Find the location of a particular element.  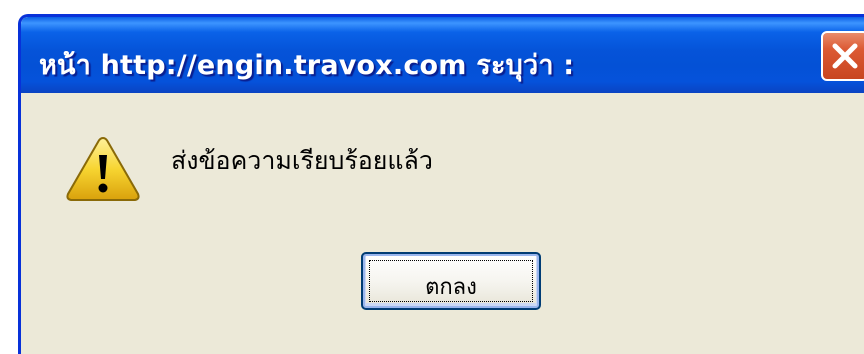

warning-icon is located at coordinates (103, 171).